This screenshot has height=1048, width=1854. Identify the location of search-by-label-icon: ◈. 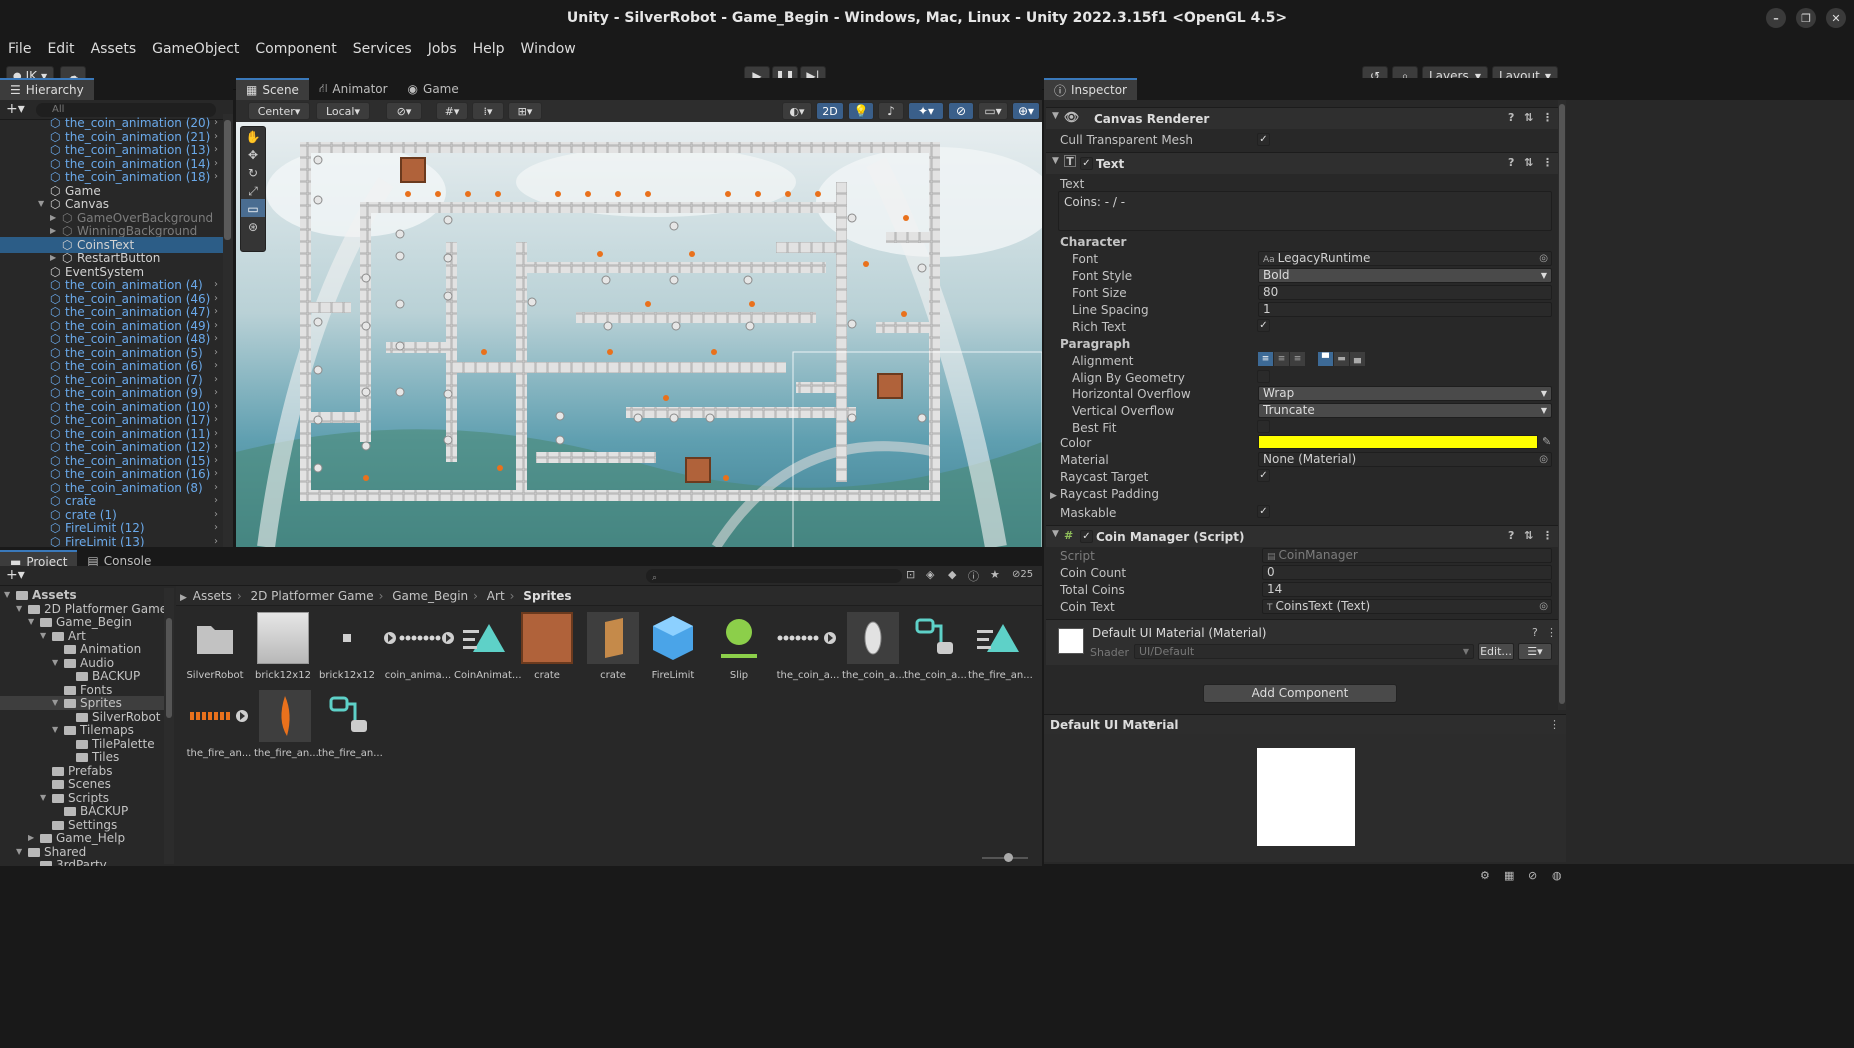
(930, 574).